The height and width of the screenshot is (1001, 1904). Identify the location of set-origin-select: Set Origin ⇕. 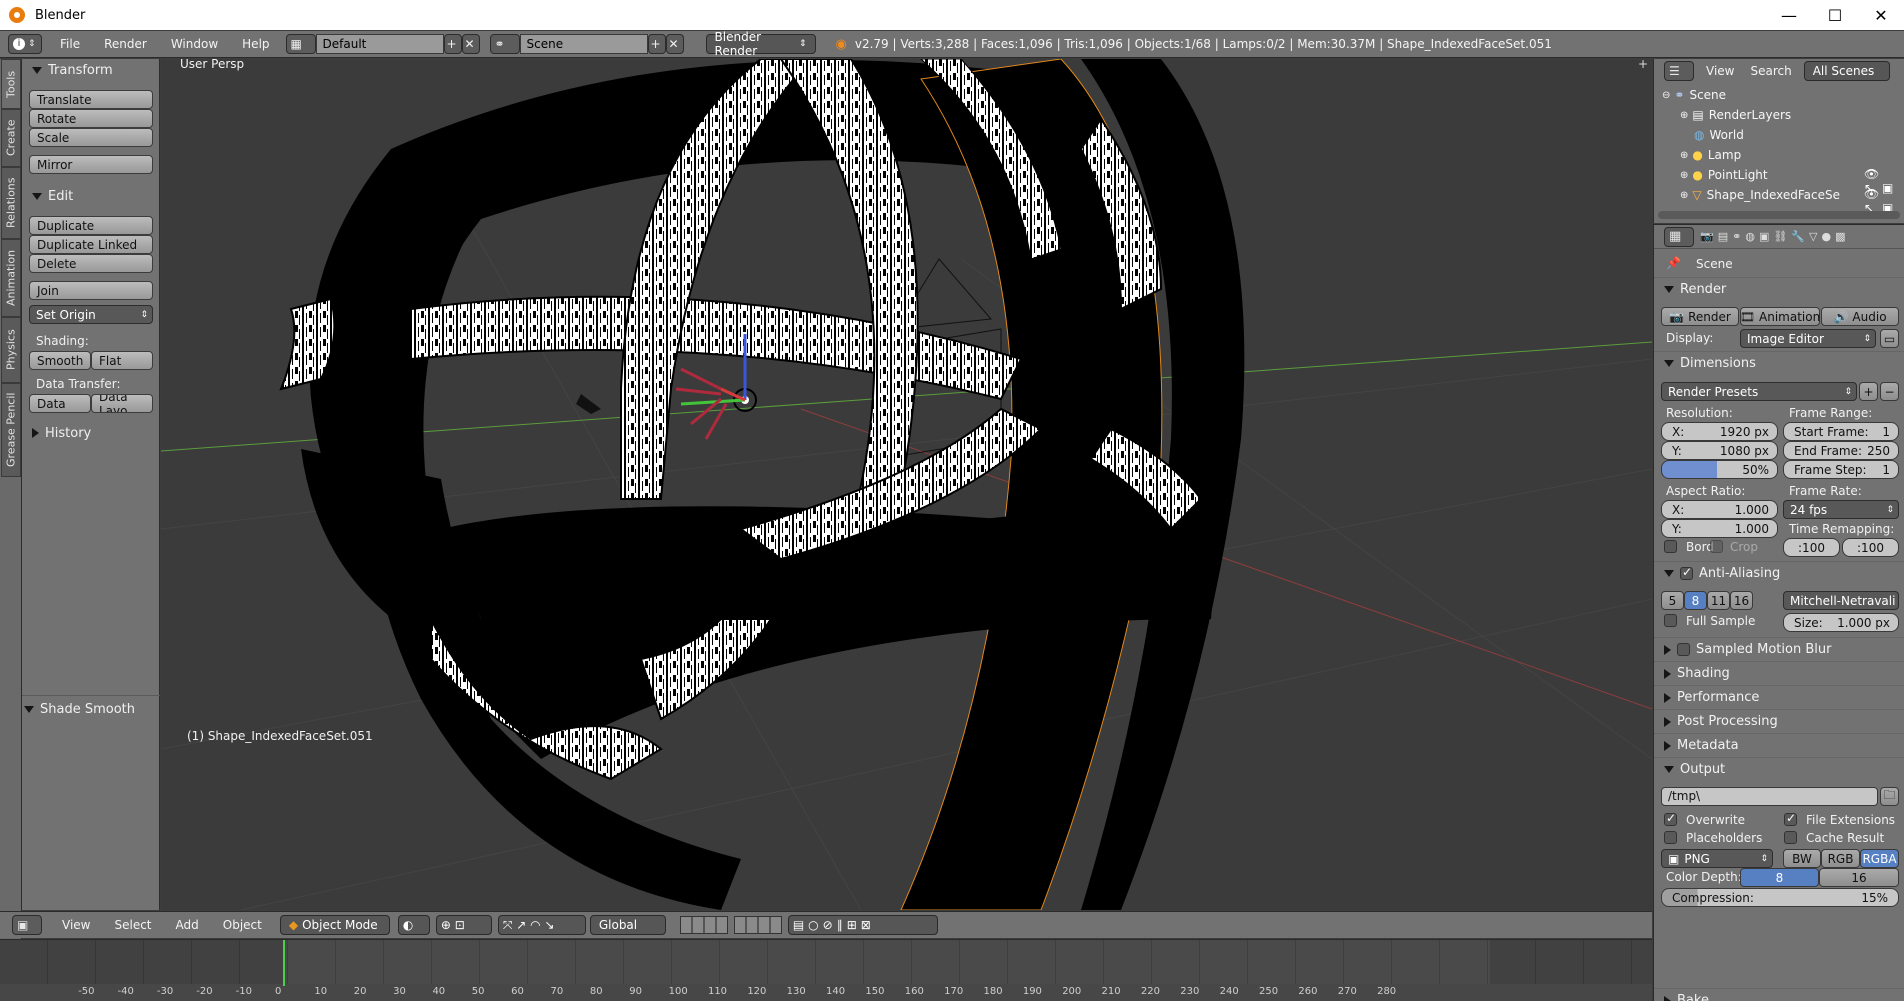
(91, 314).